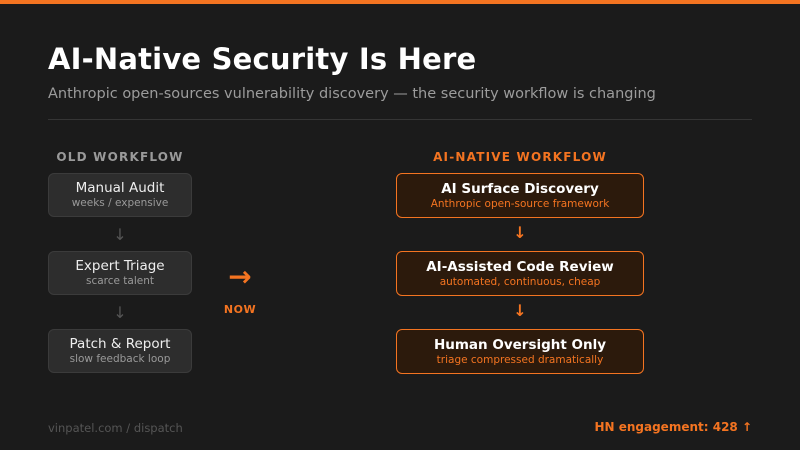 The image size is (800, 450). I want to click on old-step-manual-audit: Manual Audit weeks / expensive, so click(120, 195).